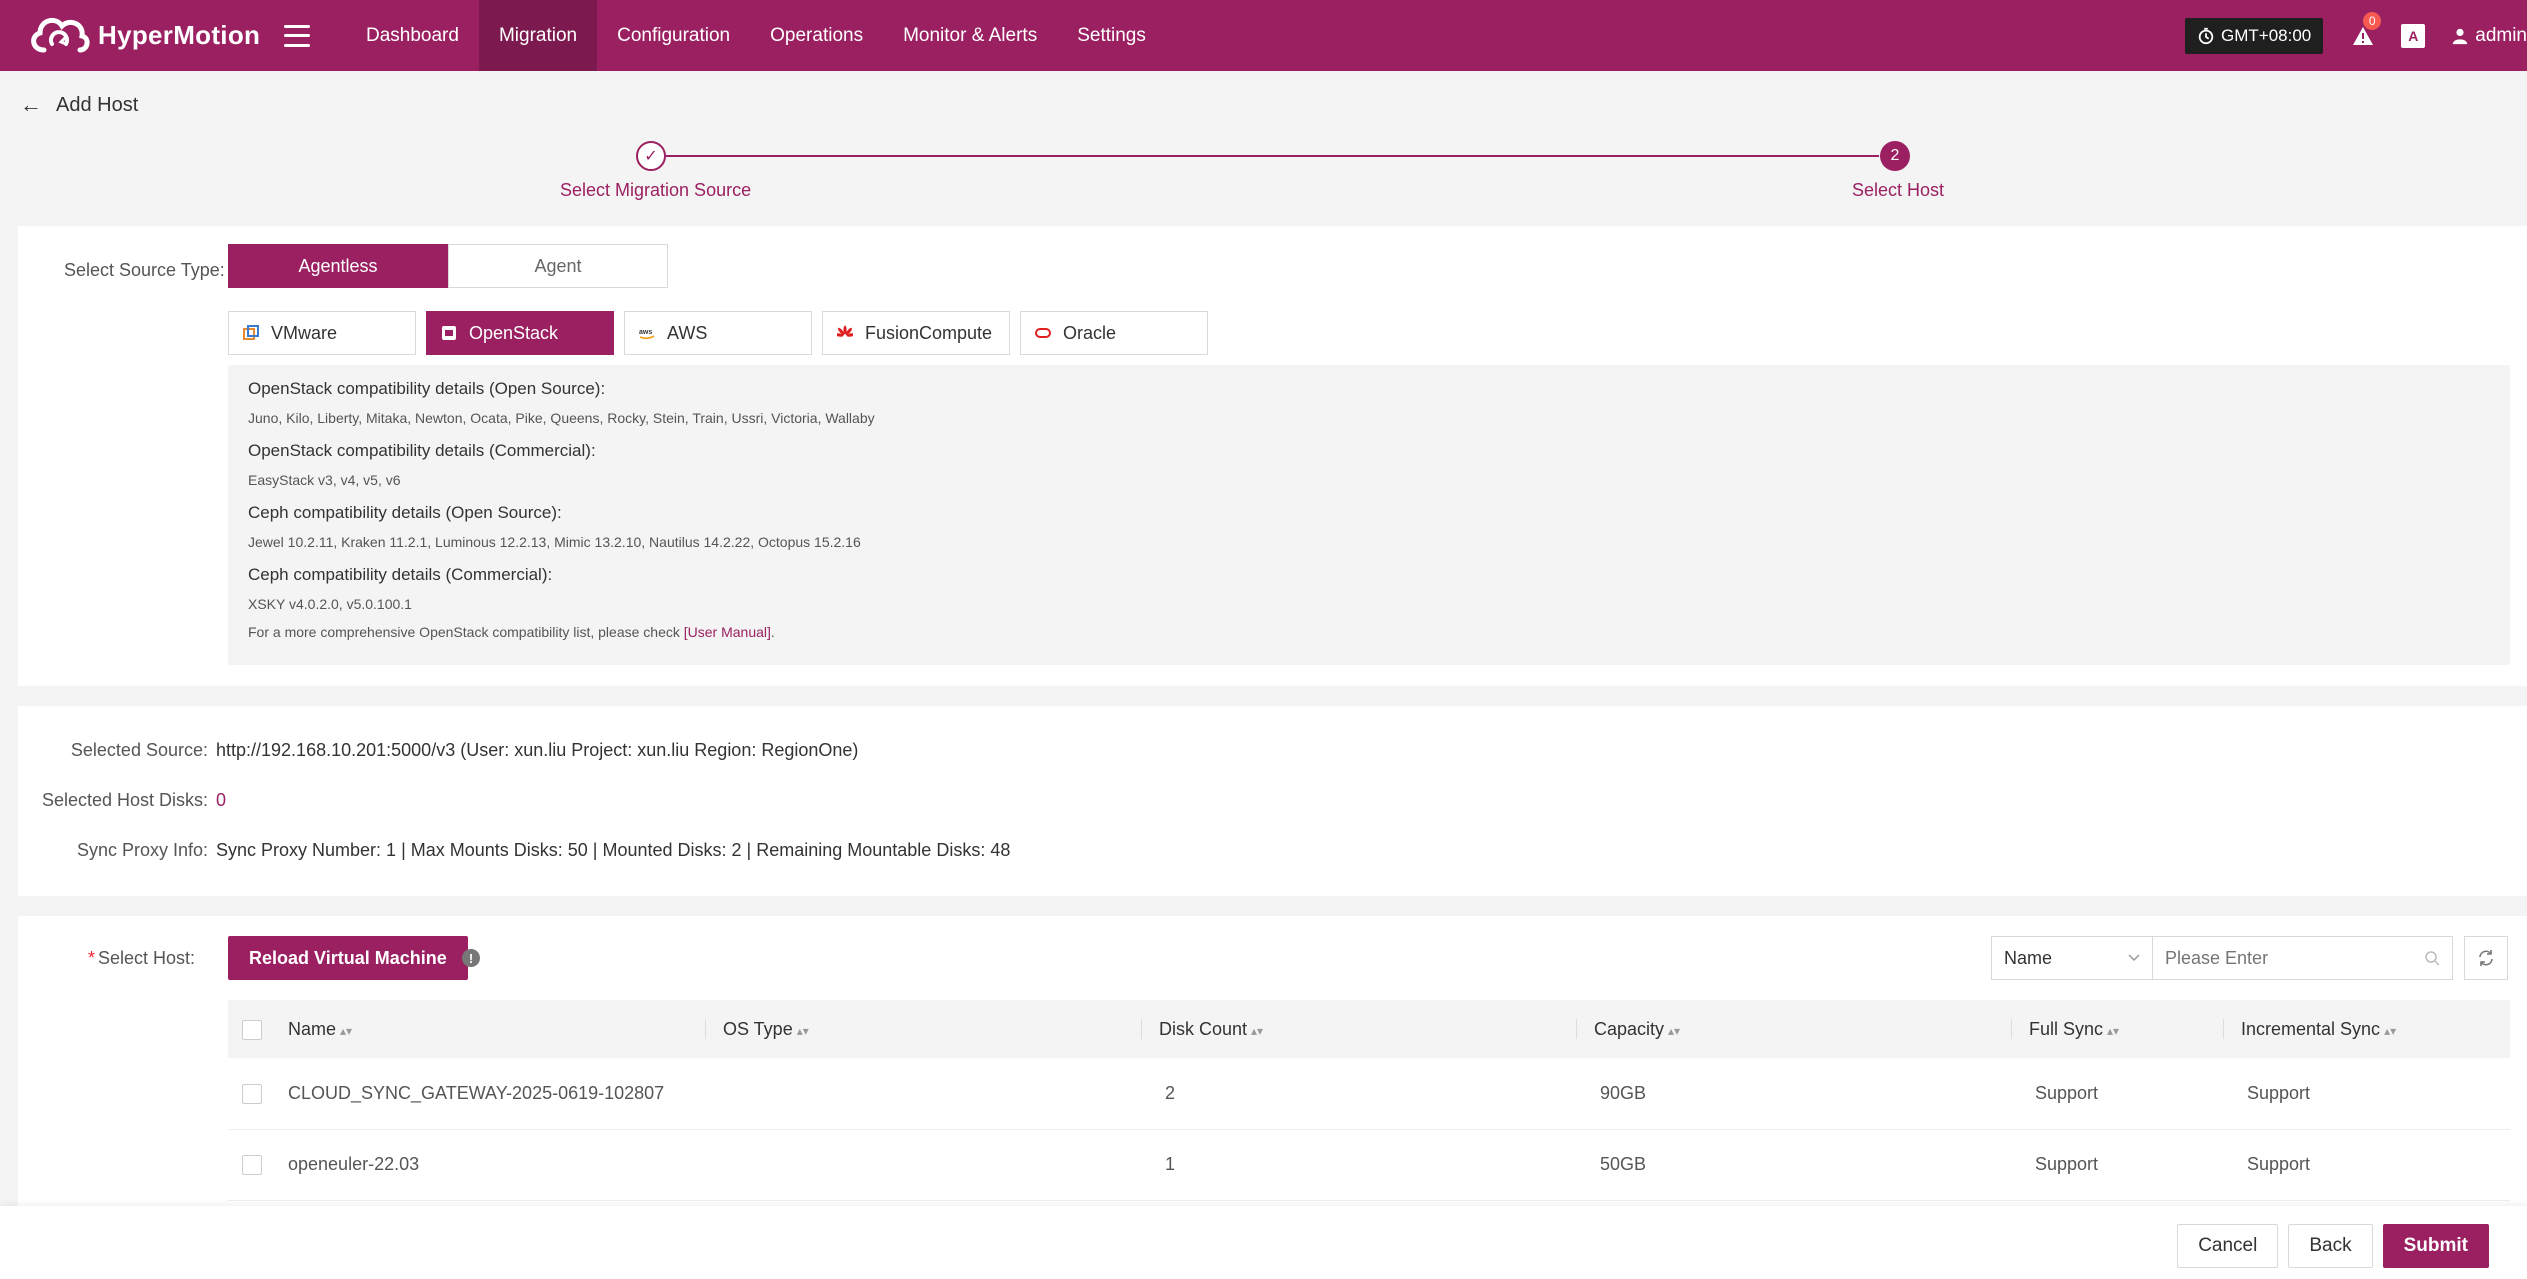 The height and width of the screenshot is (1279, 2527). What do you see at coordinates (538, 35) in the screenshot?
I see `nav-migration: Migration` at bounding box center [538, 35].